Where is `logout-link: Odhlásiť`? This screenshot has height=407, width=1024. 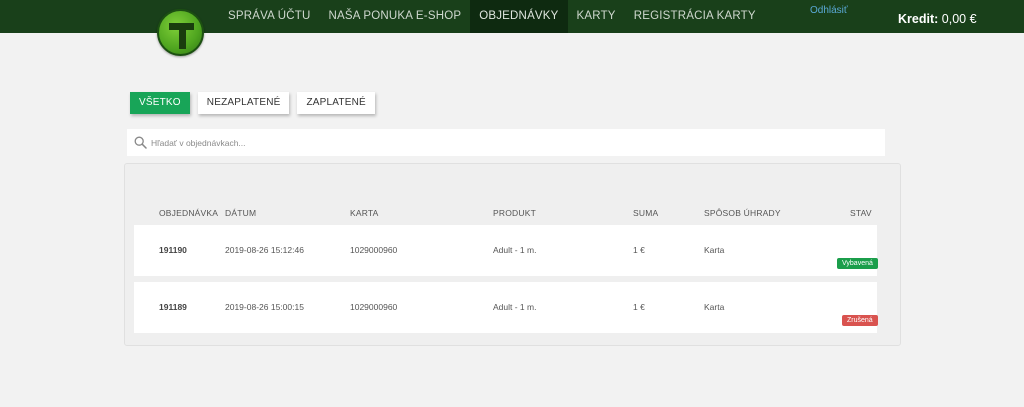
logout-link: Odhlásiť is located at coordinates (829, 10).